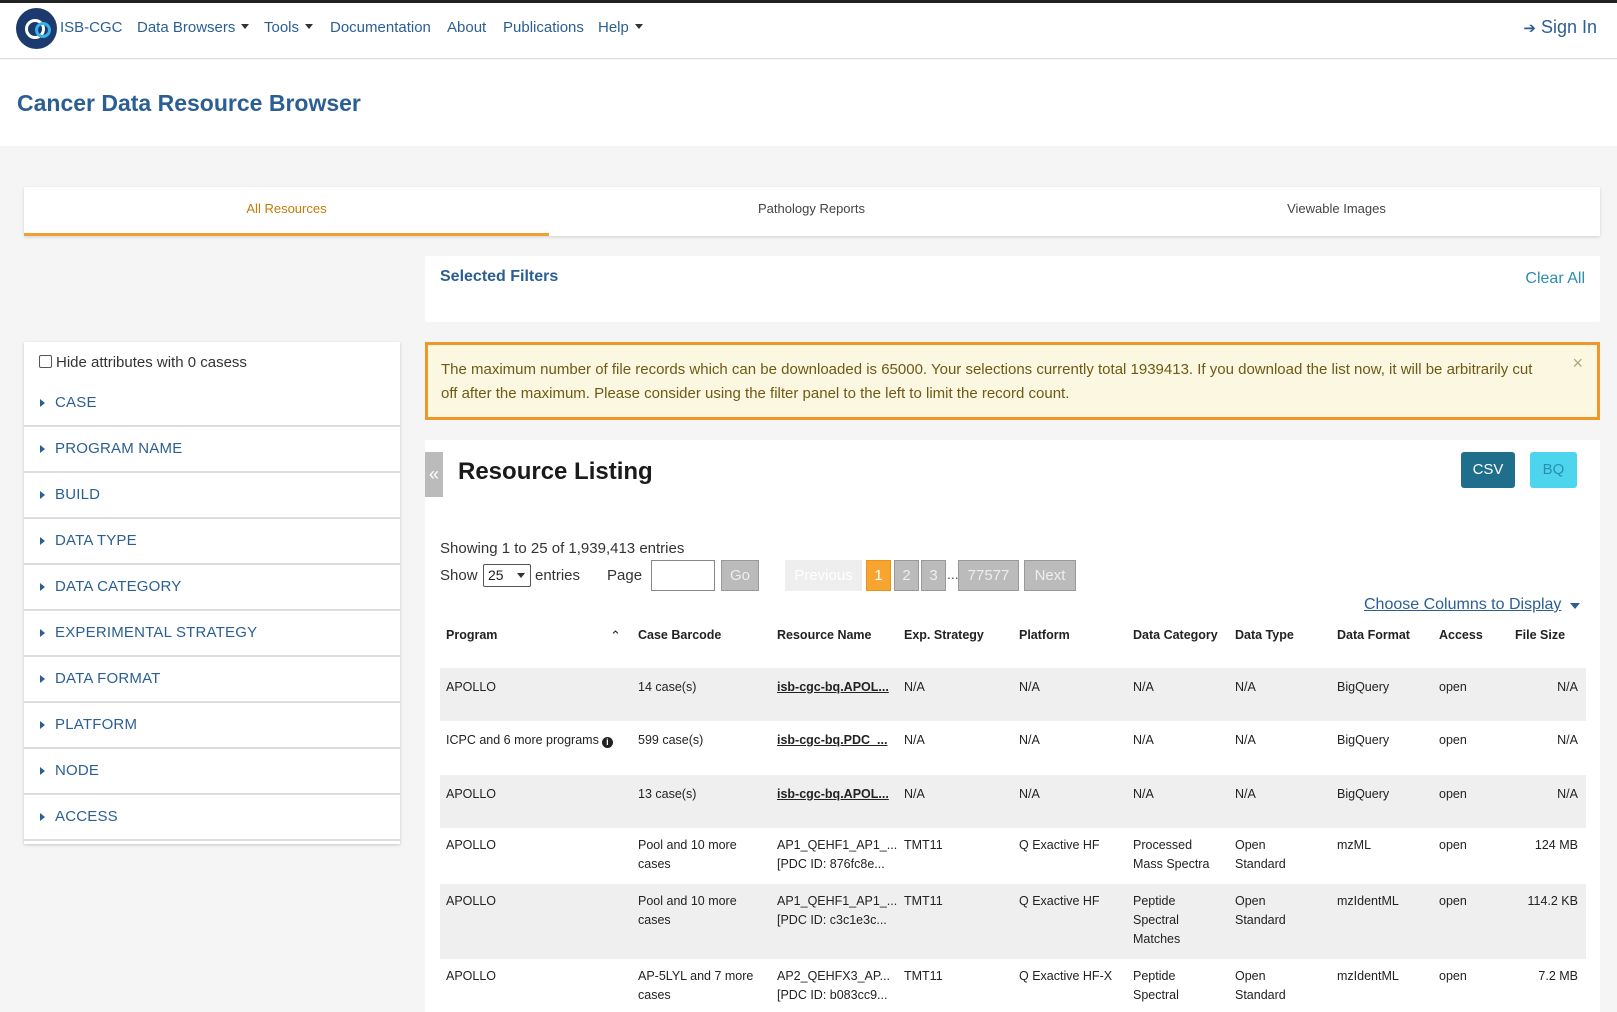 Image resolution: width=1617 pixels, height=1012 pixels. I want to click on hide-zero-checkbox, so click(45, 361).